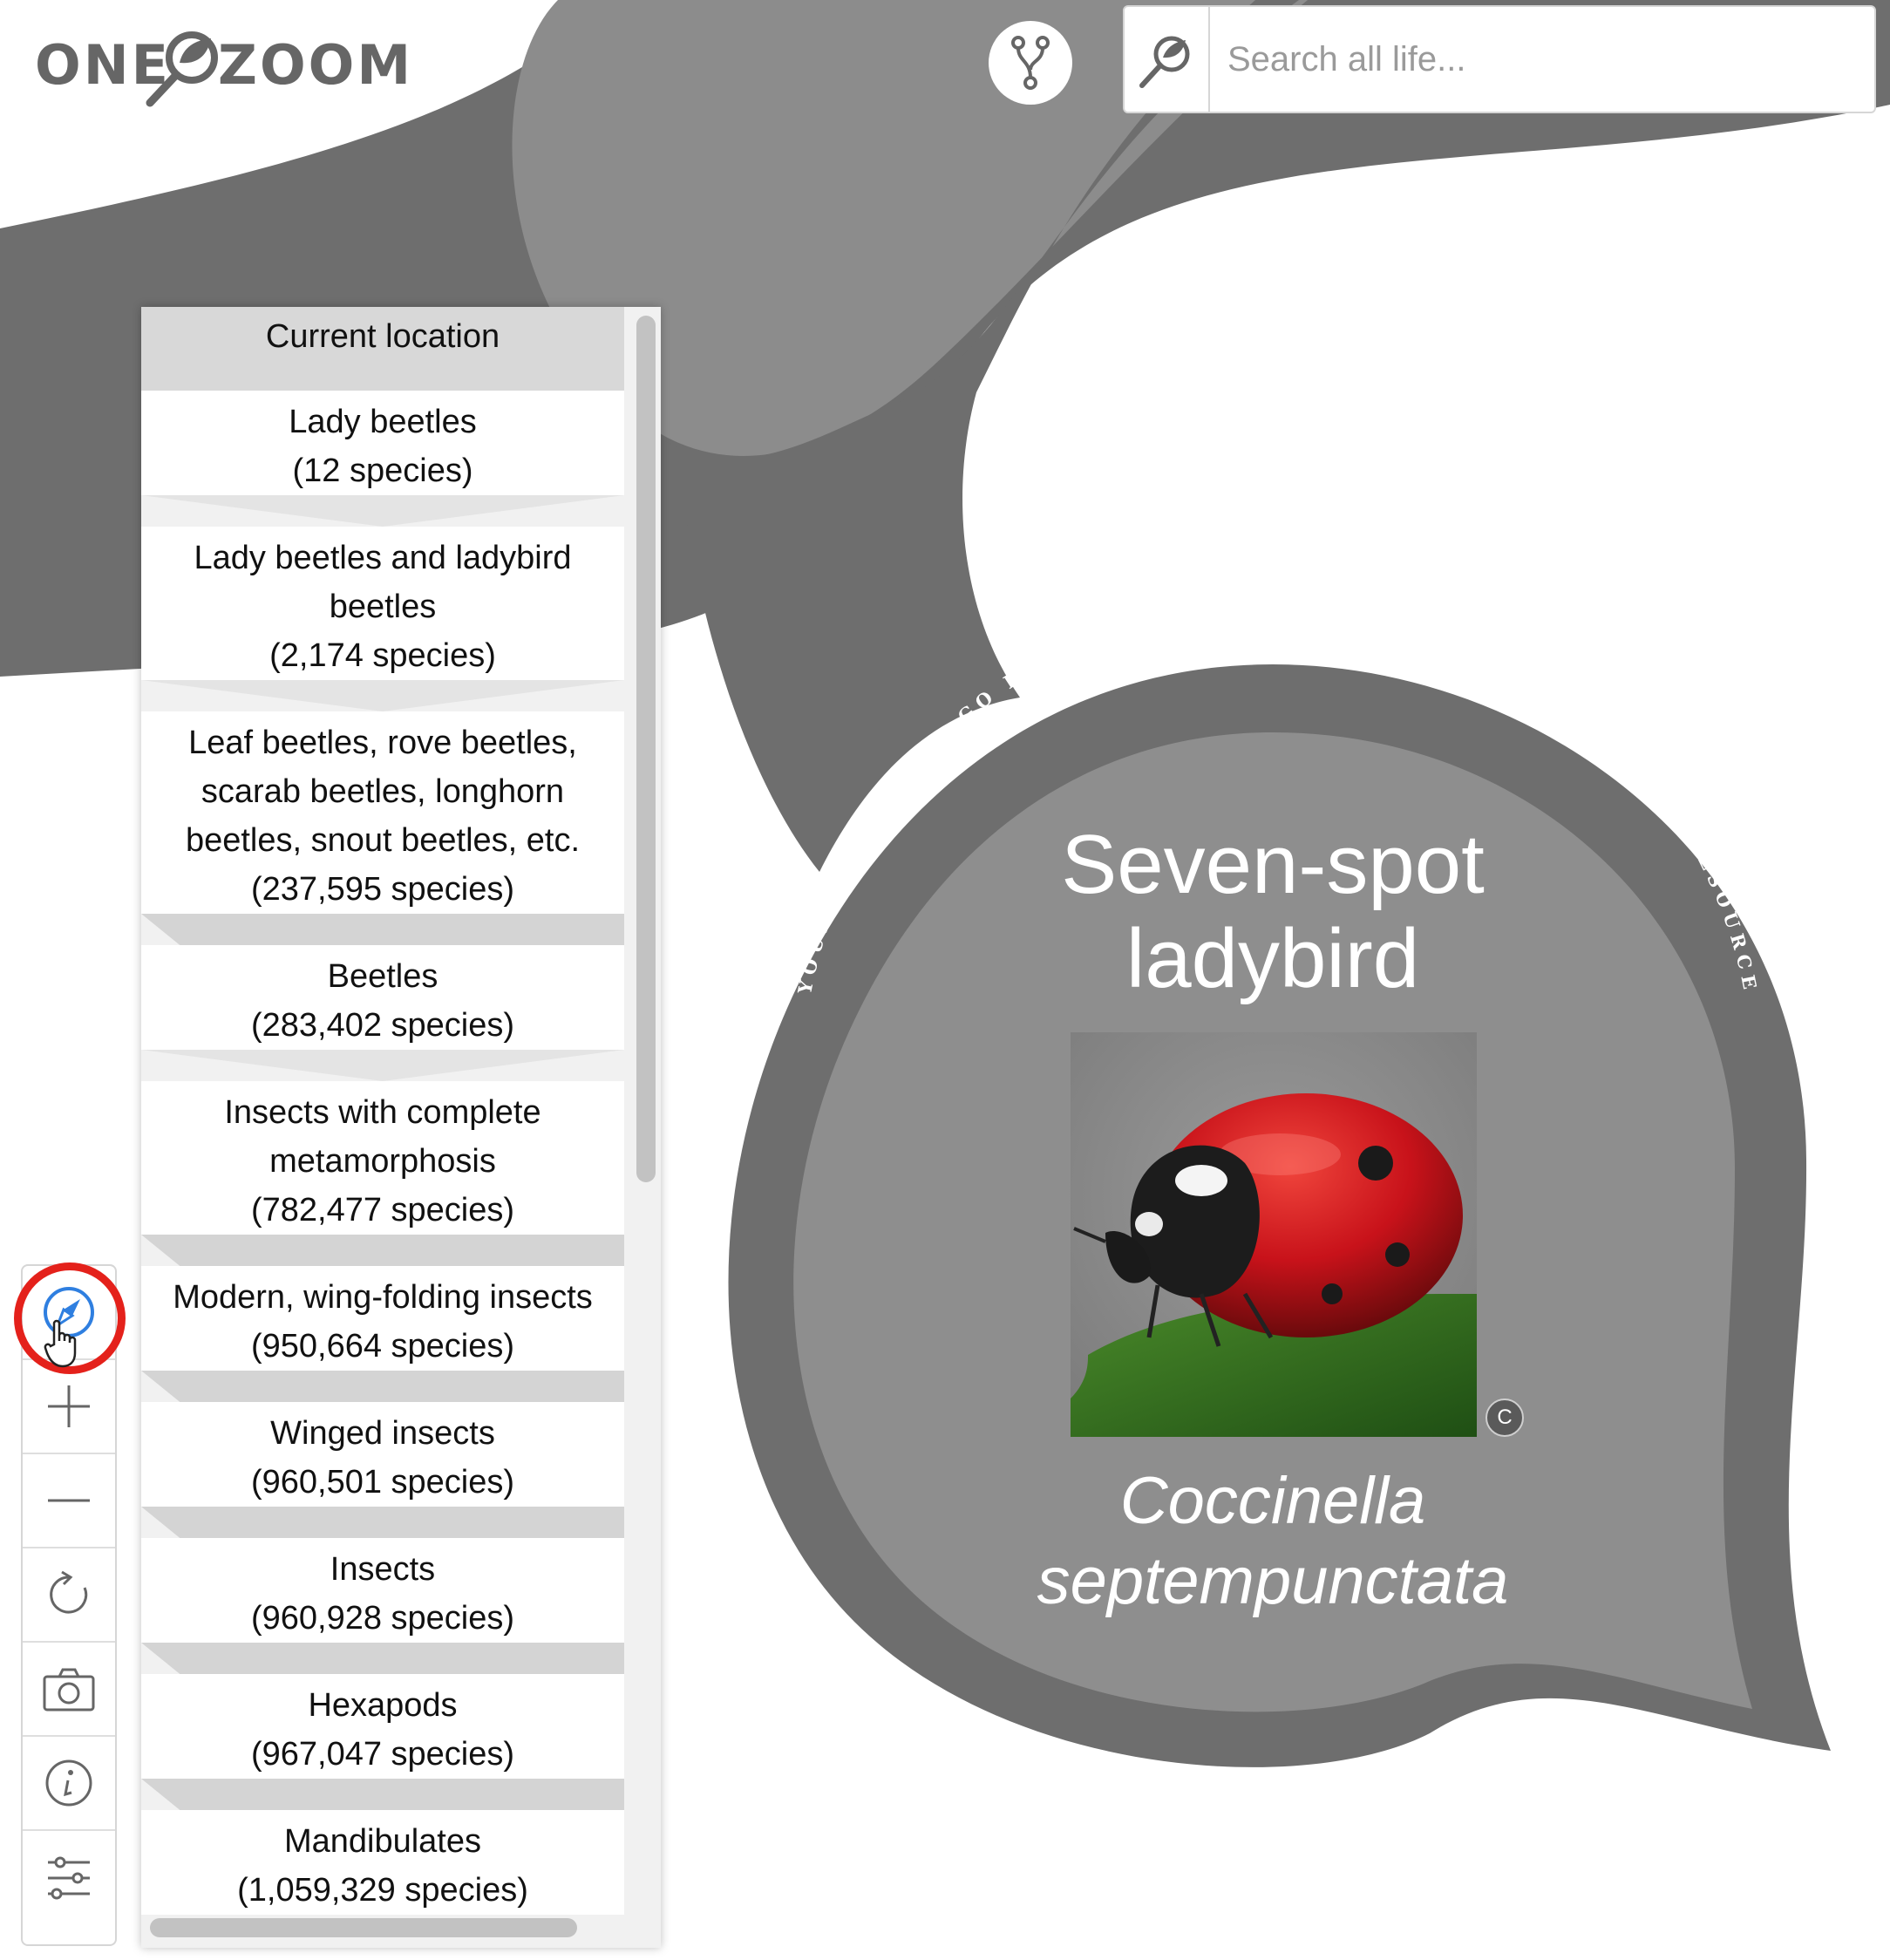 The width and height of the screenshot is (1890, 1960). I want to click on location-item-count: (283,402 species), so click(383, 1025).